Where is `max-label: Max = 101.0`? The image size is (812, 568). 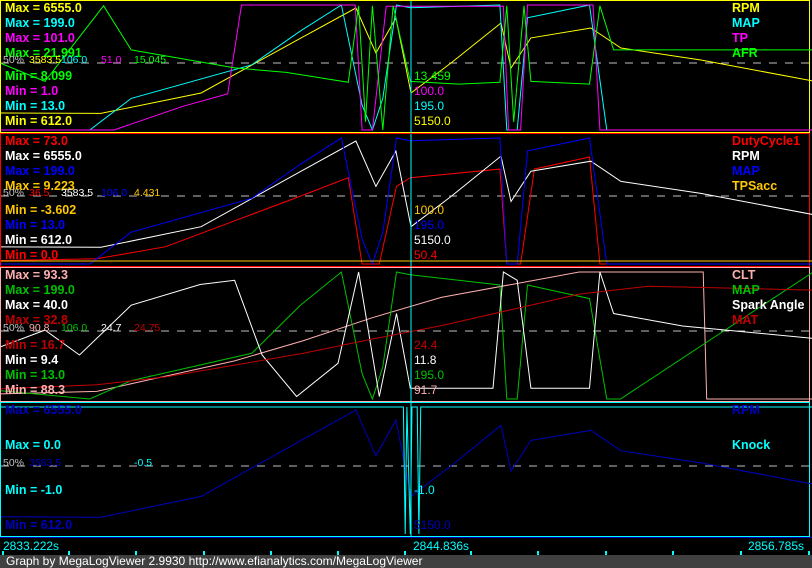
max-label: Max = 101.0 is located at coordinates (40, 38).